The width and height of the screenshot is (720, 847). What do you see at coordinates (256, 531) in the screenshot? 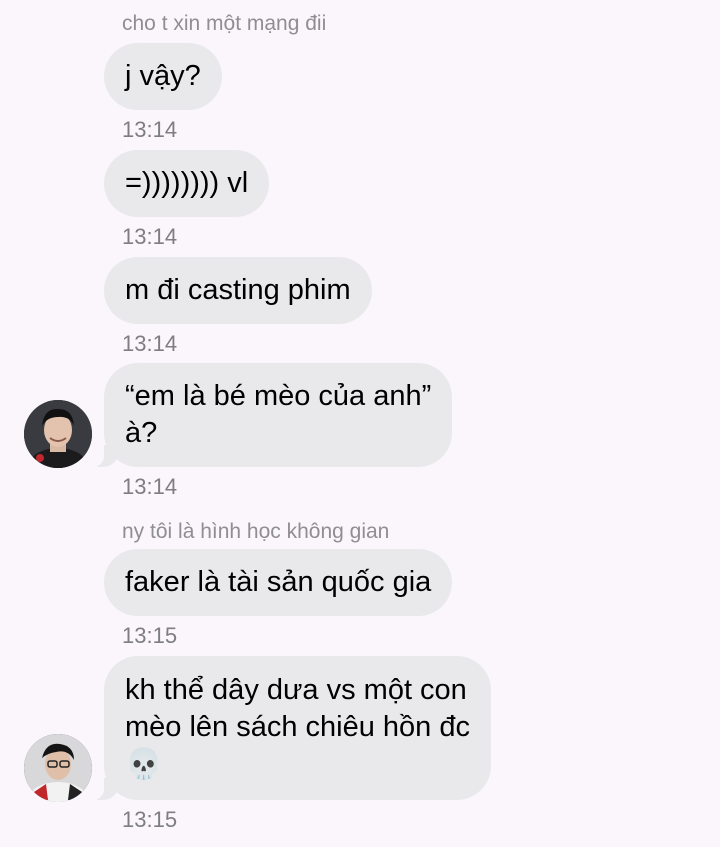
I see `sender-name: ny tôi là hình học không gian` at bounding box center [256, 531].